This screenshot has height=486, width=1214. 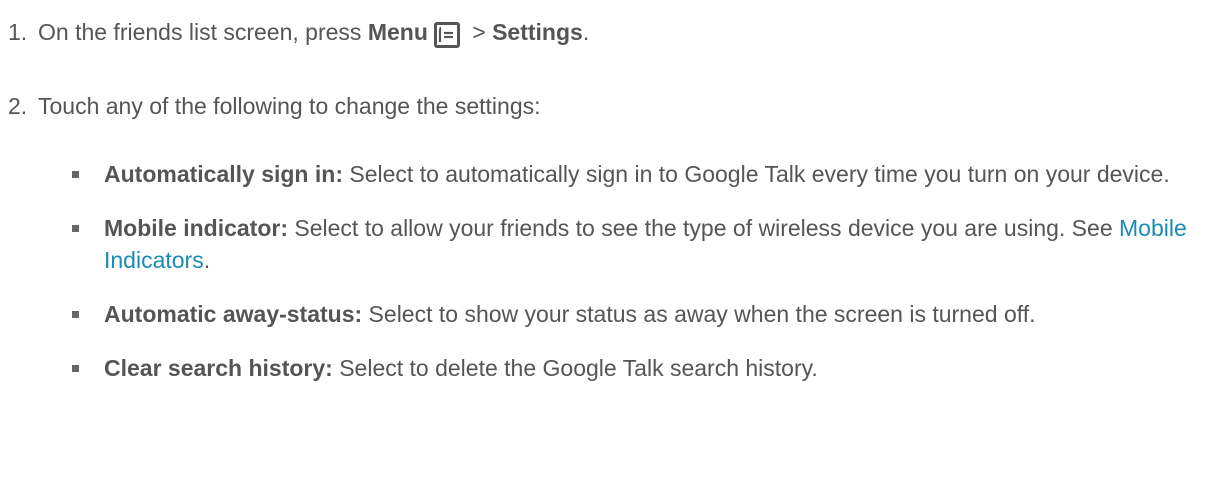 I want to click on step-number: 1., so click(x=18, y=32).